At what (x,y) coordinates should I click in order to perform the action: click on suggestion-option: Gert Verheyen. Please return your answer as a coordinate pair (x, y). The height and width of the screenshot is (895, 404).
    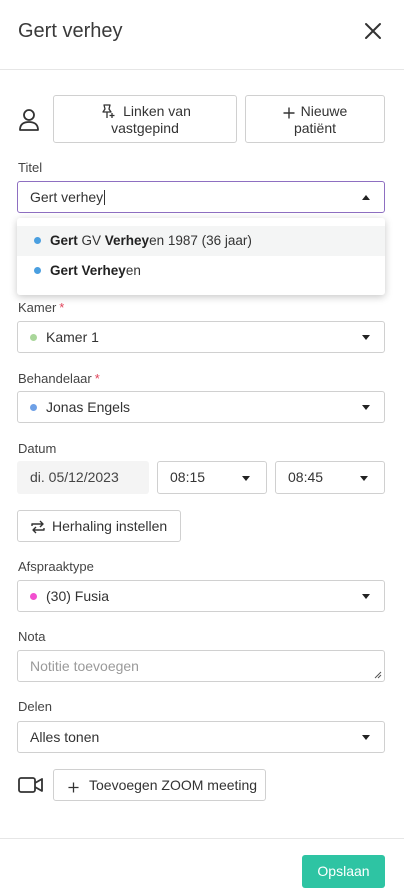
    Looking at the image, I should click on (201, 271).